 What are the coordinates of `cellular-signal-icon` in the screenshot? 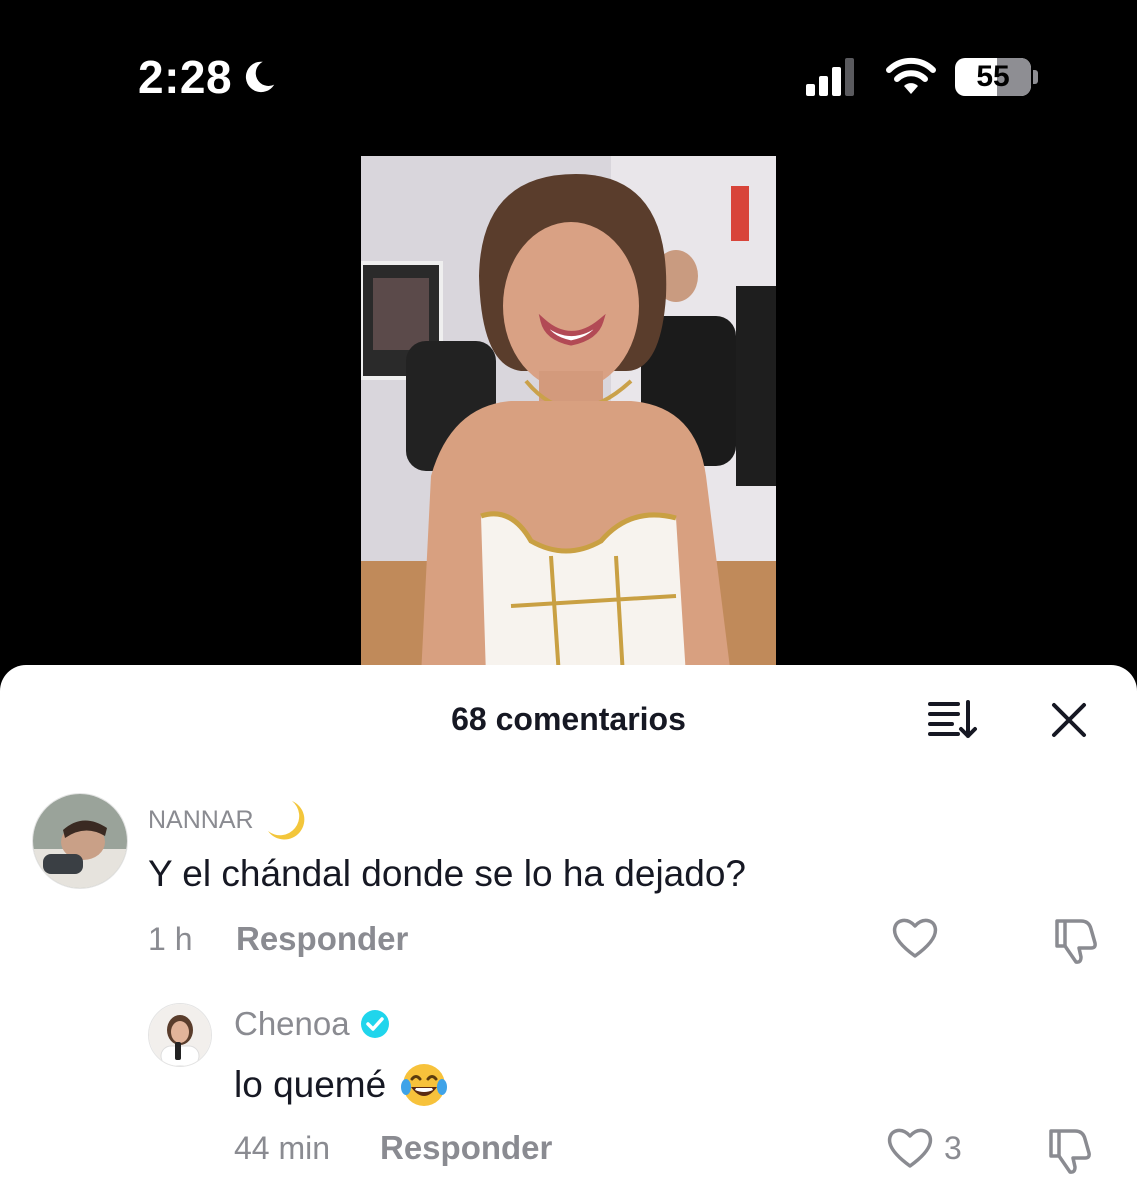 It's located at (830, 77).